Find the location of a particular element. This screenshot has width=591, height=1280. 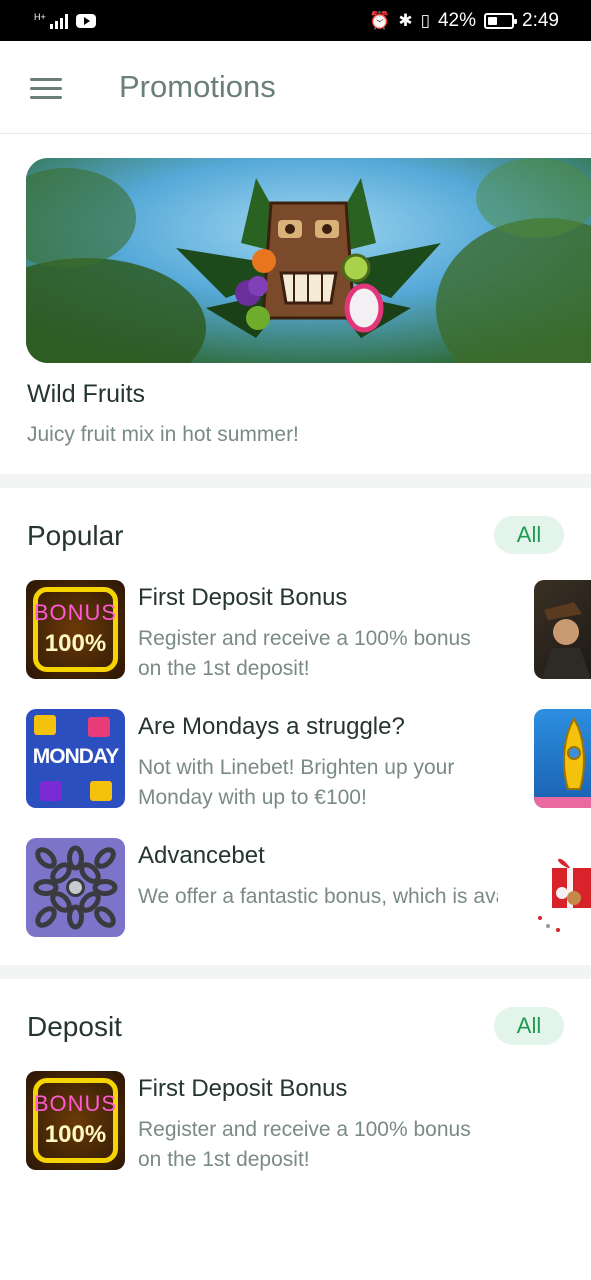

thumb-word: MONDAY is located at coordinates (75, 756).